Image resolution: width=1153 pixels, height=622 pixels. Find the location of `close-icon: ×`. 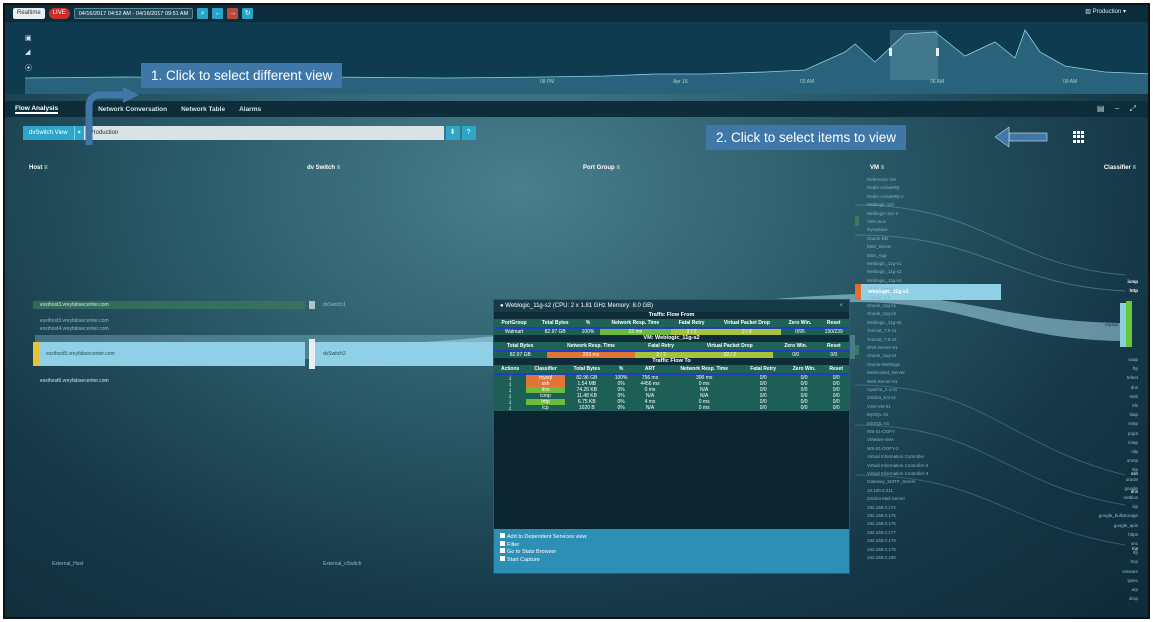

close-icon: × is located at coordinates (841, 306).